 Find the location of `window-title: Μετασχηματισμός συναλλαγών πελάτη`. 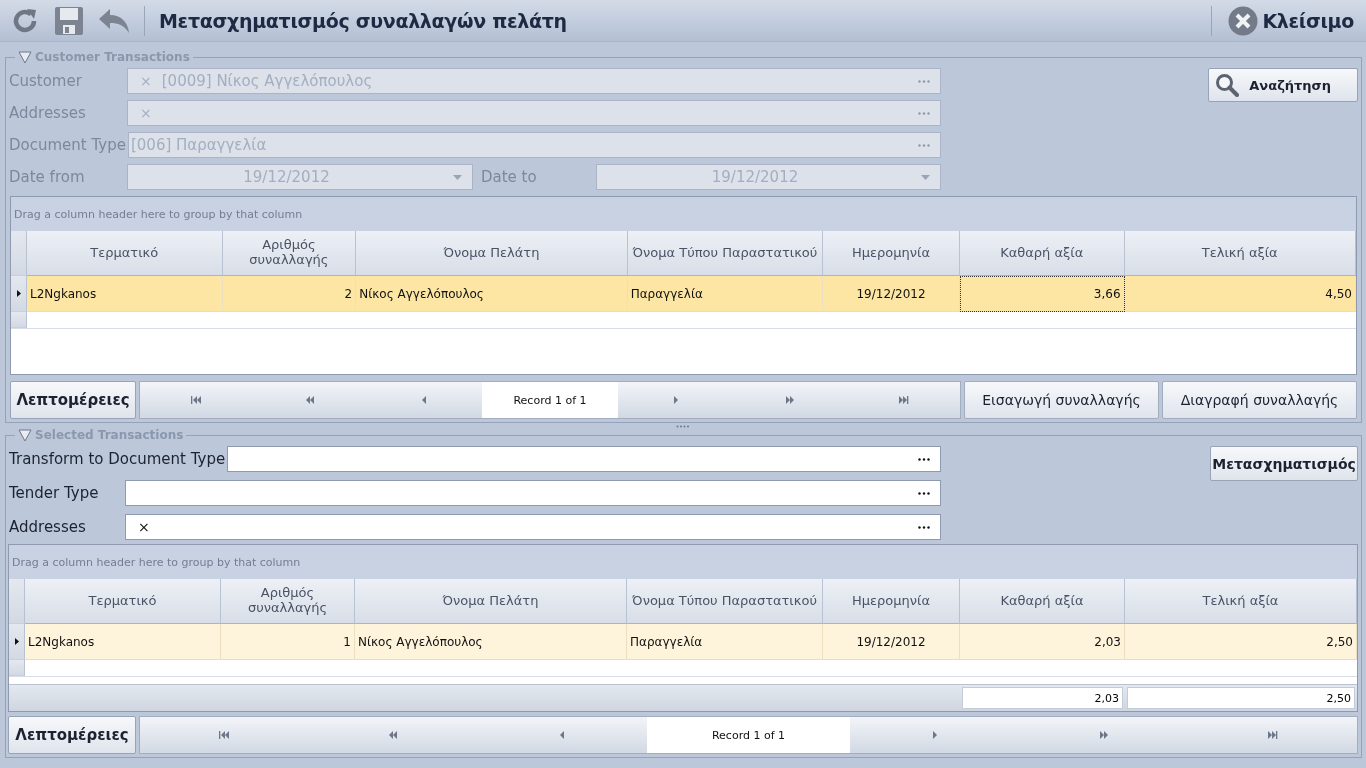

window-title: Μετασχηματισμός συναλλαγών πελάτη is located at coordinates (363, 20).